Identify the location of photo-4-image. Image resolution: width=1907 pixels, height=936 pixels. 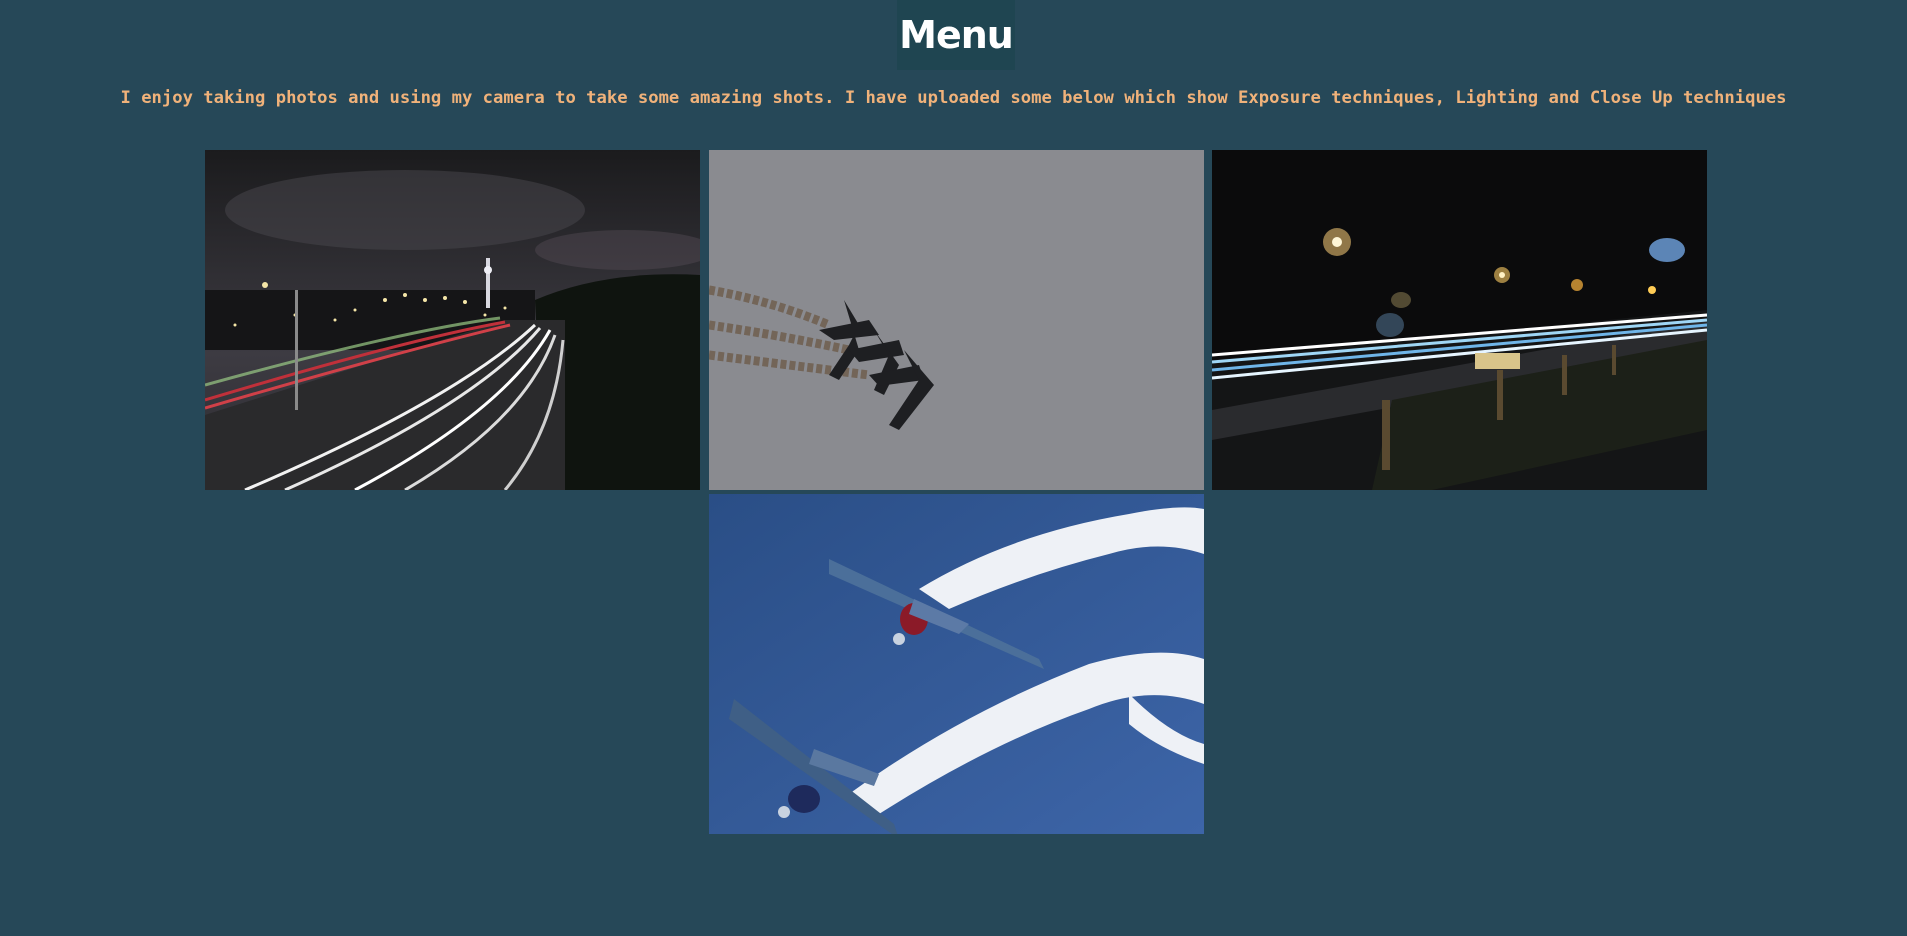
(956, 664).